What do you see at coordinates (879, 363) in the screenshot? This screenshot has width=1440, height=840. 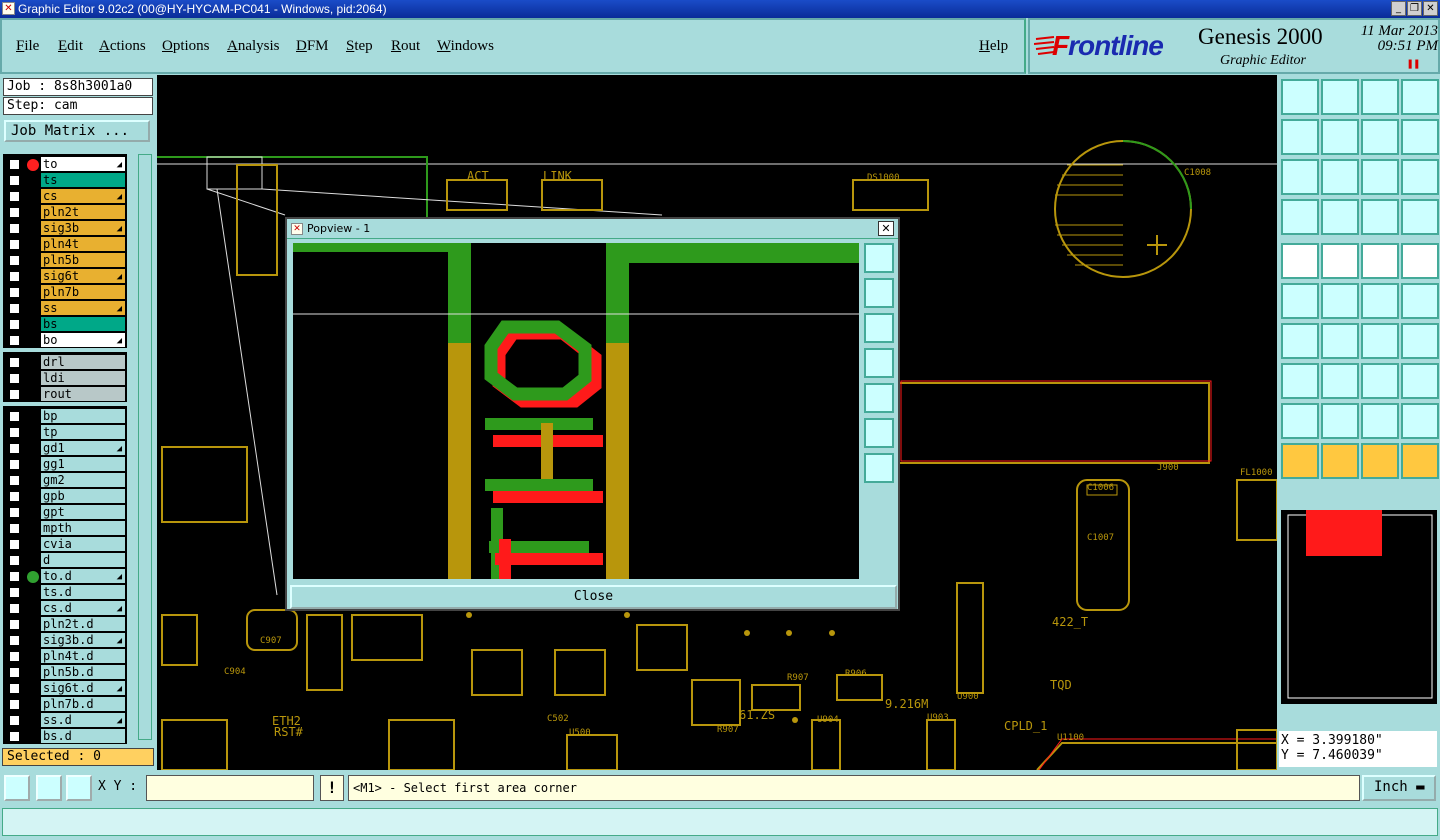 I see `popview-pan-left-button` at bounding box center [879, 363].